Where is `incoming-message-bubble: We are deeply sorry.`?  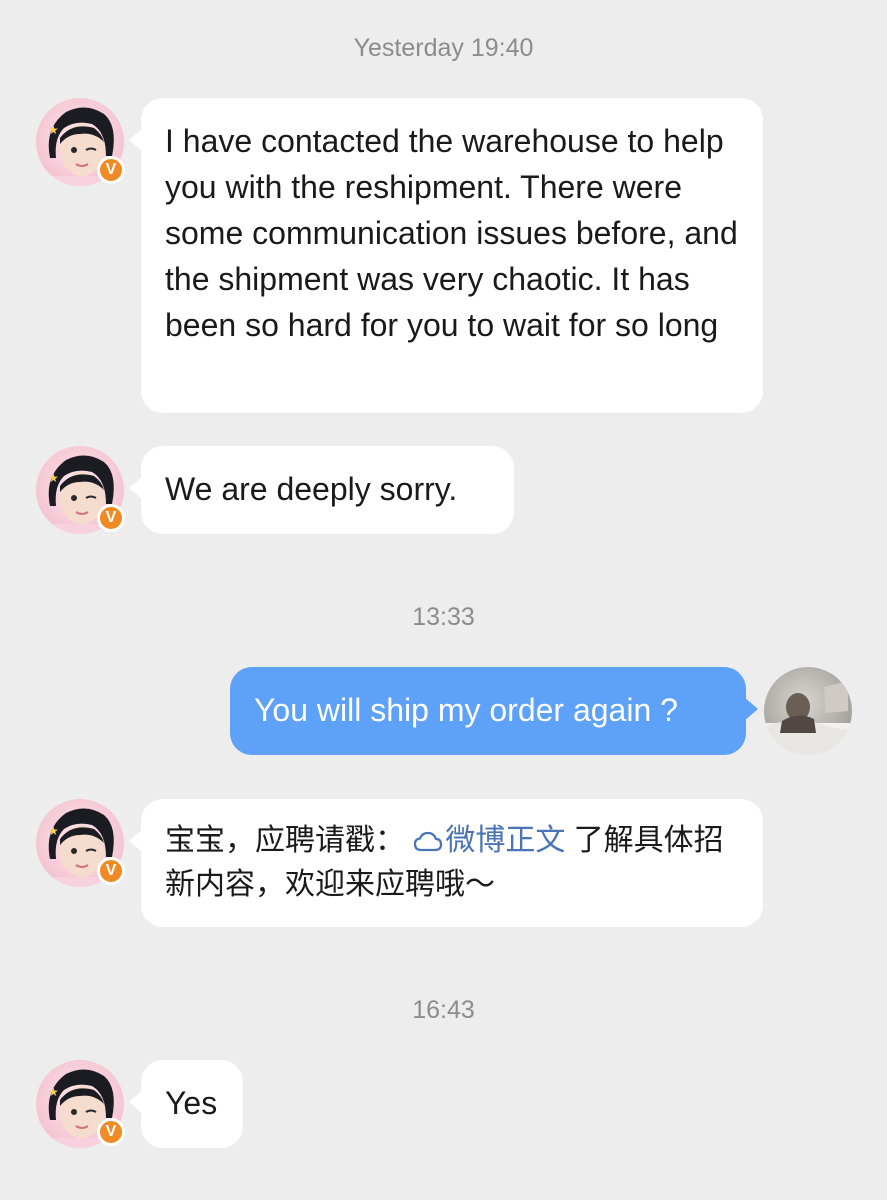
incoming-message-bubble: We are deeply sorry. is located at coordinates (321, 490).